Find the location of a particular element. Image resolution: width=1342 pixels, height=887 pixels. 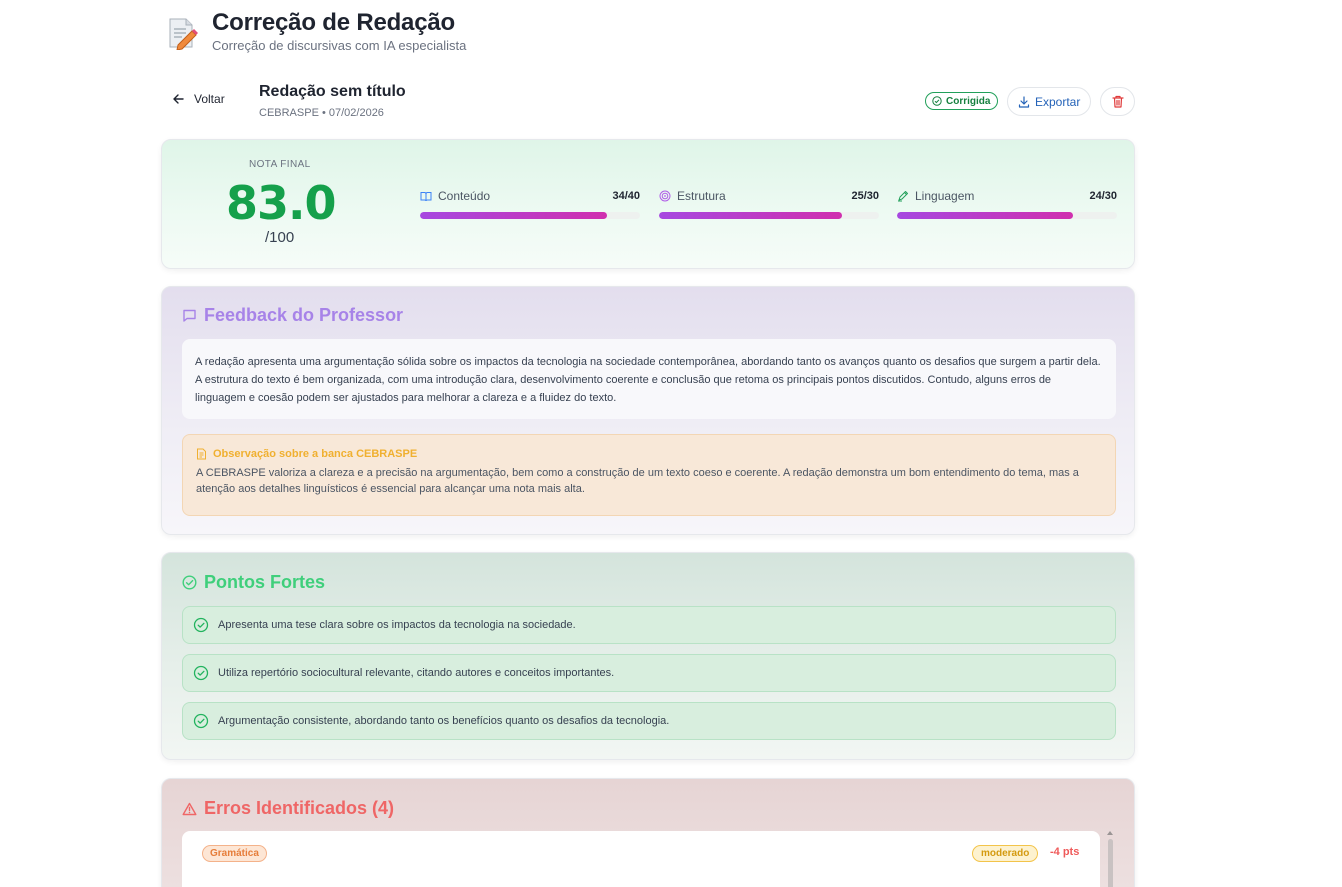

back-button: Voltar is located at coordinates (198, 99).